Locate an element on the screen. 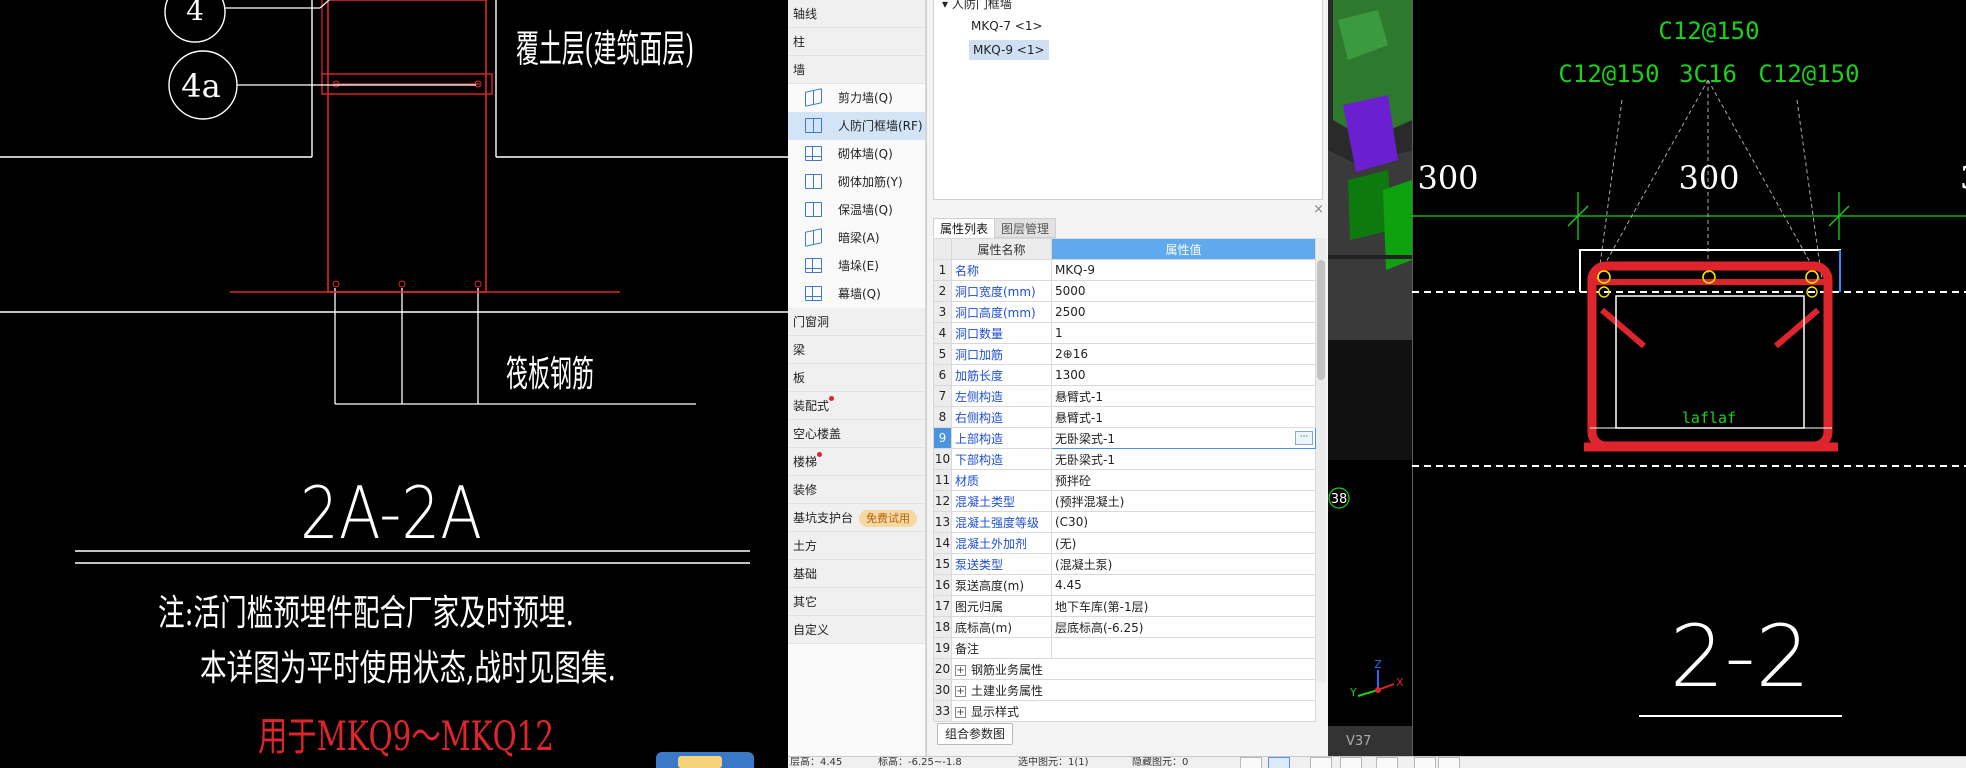  property-value: 层底标高(-6.25) is located at coordinates (1183, 627).